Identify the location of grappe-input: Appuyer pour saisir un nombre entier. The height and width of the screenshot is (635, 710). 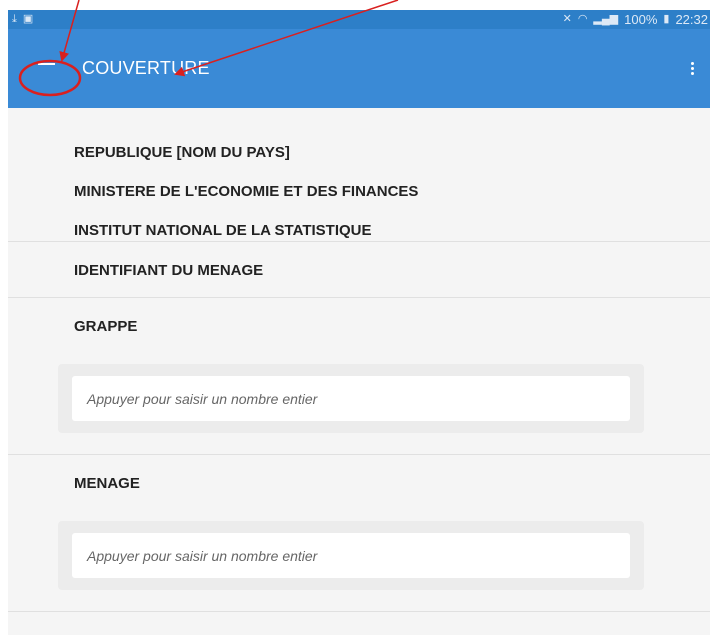
(351, 398).